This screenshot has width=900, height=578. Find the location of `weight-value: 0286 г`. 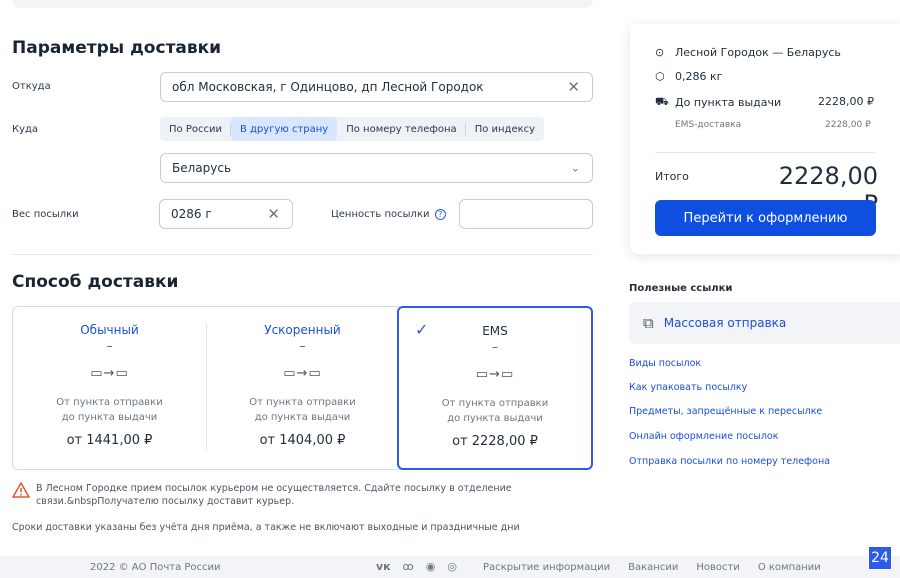

weight-value: 0286 г is located at coordinates (191, 214).